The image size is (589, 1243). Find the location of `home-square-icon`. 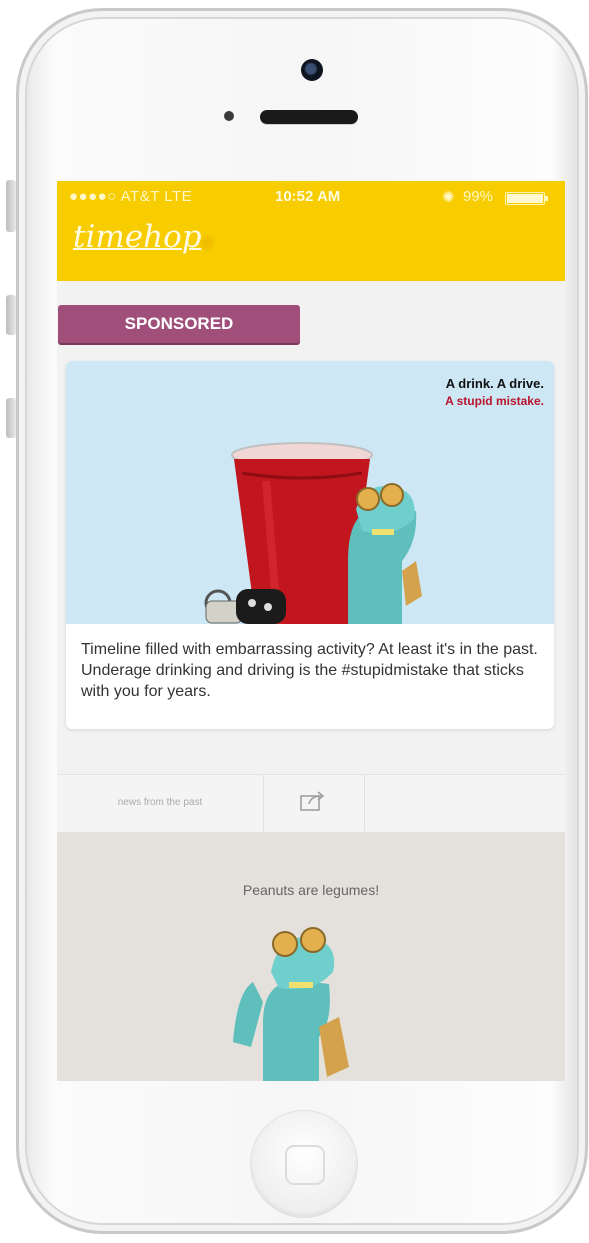

home-square-icon is located at coordinates (305, 1165).